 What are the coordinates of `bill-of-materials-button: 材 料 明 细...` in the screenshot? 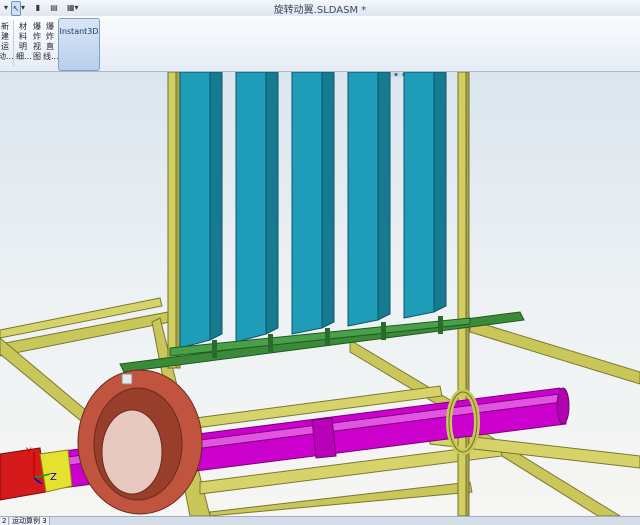 It's located at (24, 42).